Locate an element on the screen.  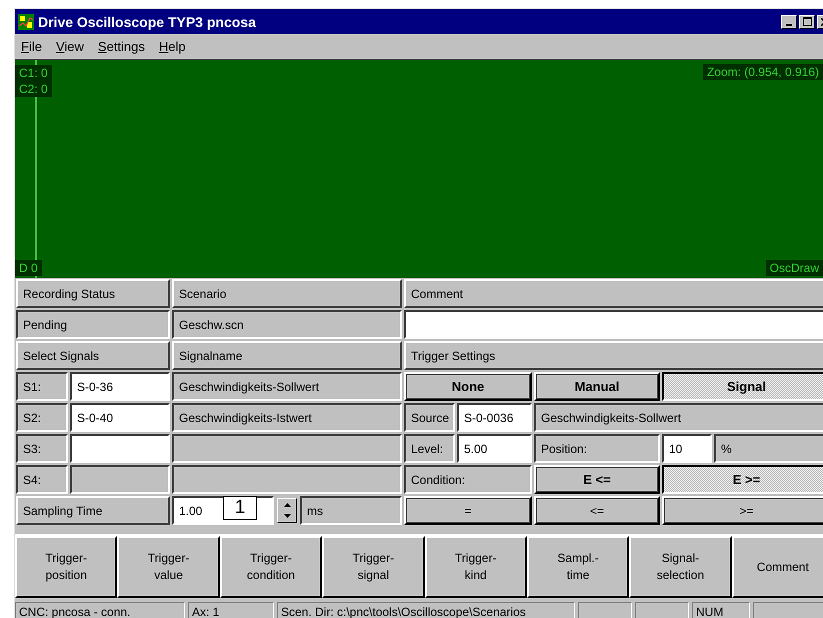
digital-label: D 0 is located at coordinates (28, 268).